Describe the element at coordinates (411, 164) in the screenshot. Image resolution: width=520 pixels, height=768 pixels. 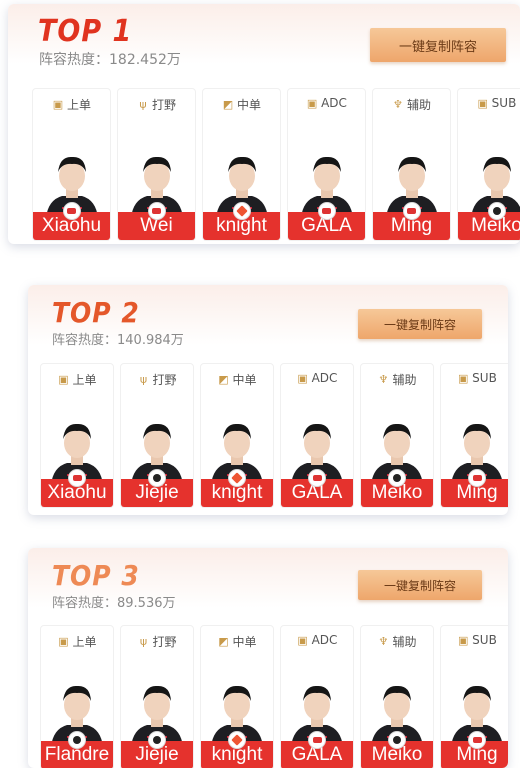
I see `player-card: ♆ 辅助 Ming` at that location.